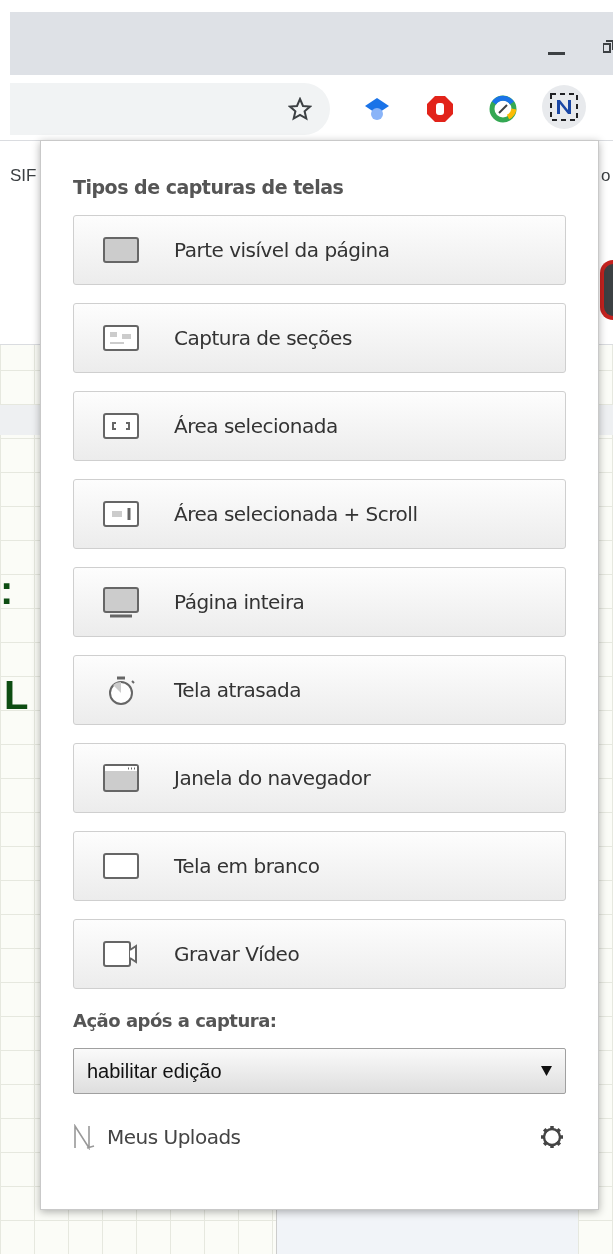 The height and width of the screenshot is (1254, 613). What do you see at coordinates (319, 602) in the screenshot?
I see `capture-option-button: Página inteira` at bounding box center [319, 602].